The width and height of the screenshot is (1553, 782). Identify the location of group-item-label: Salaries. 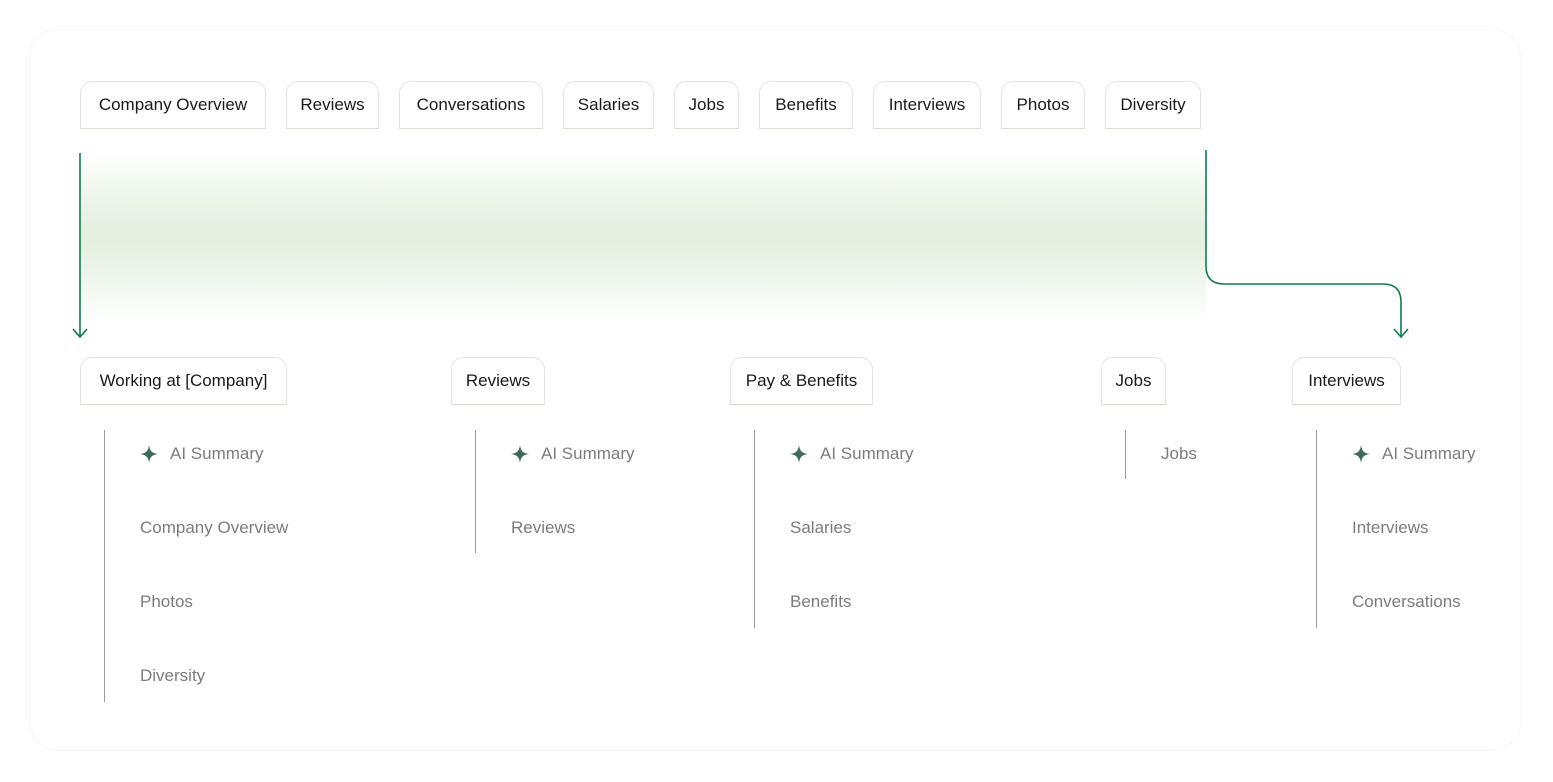
(821, 527).